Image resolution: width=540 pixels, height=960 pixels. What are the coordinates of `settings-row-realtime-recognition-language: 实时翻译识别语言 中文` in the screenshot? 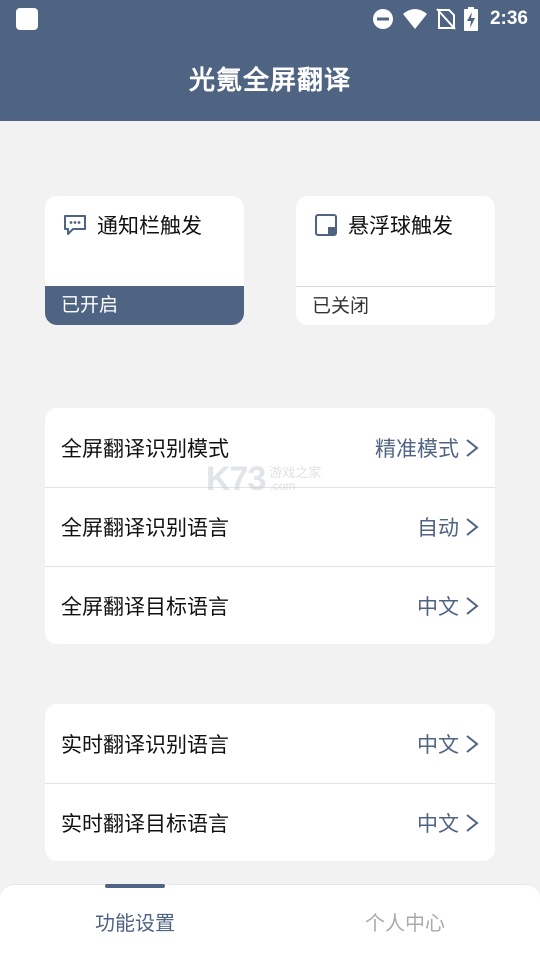 It's located at (270, 743).